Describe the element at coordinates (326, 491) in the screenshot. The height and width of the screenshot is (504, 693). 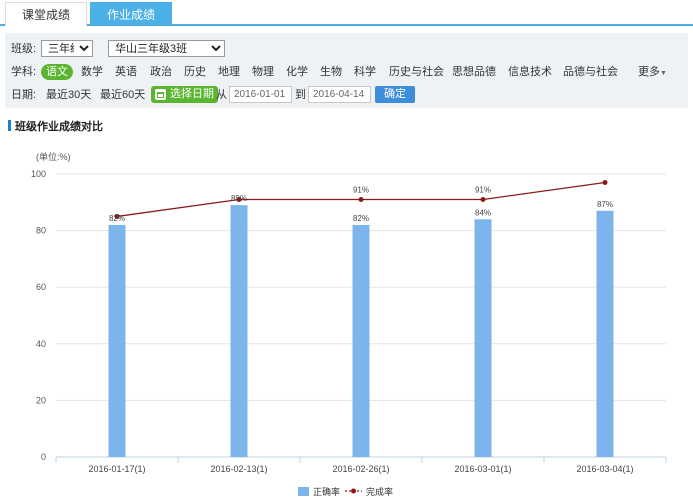
I see `legend-bar-label: 正确率` at that location.